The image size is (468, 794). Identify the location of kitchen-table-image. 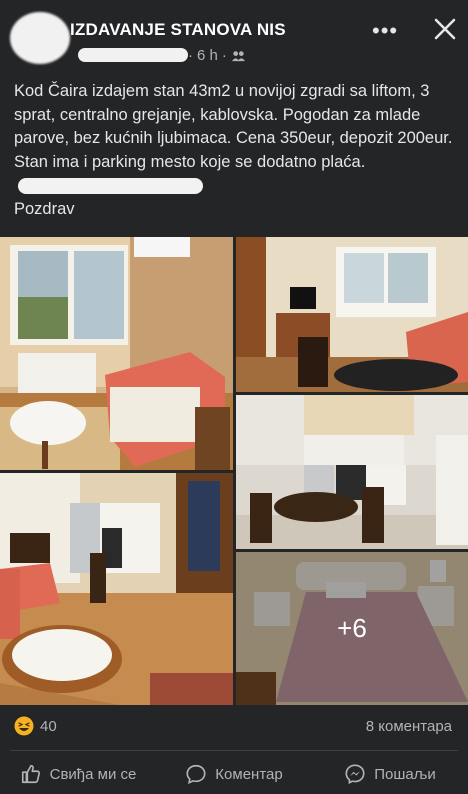
(352, 472).